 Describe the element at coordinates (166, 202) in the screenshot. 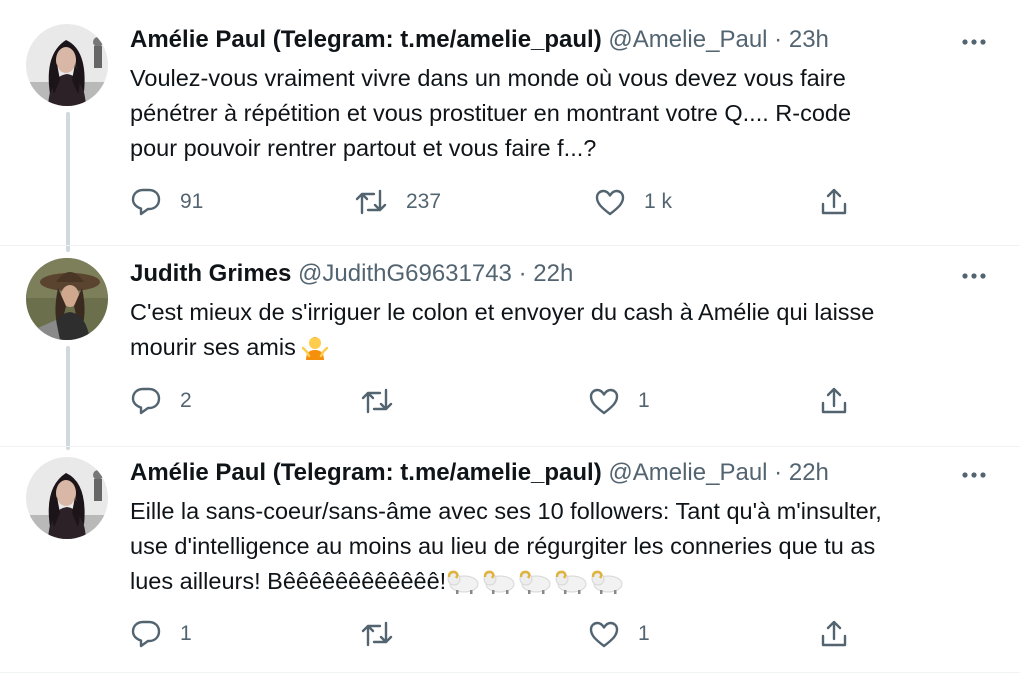

I see `reply-button: 91` at that location.